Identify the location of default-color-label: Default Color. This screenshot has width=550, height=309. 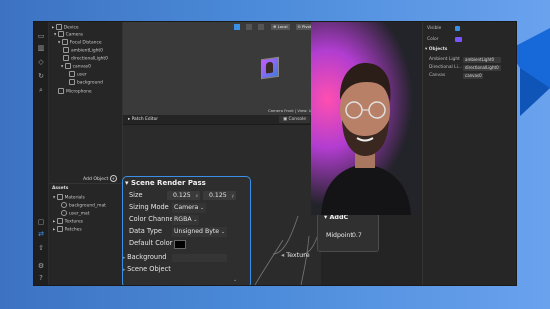
(151, 243).